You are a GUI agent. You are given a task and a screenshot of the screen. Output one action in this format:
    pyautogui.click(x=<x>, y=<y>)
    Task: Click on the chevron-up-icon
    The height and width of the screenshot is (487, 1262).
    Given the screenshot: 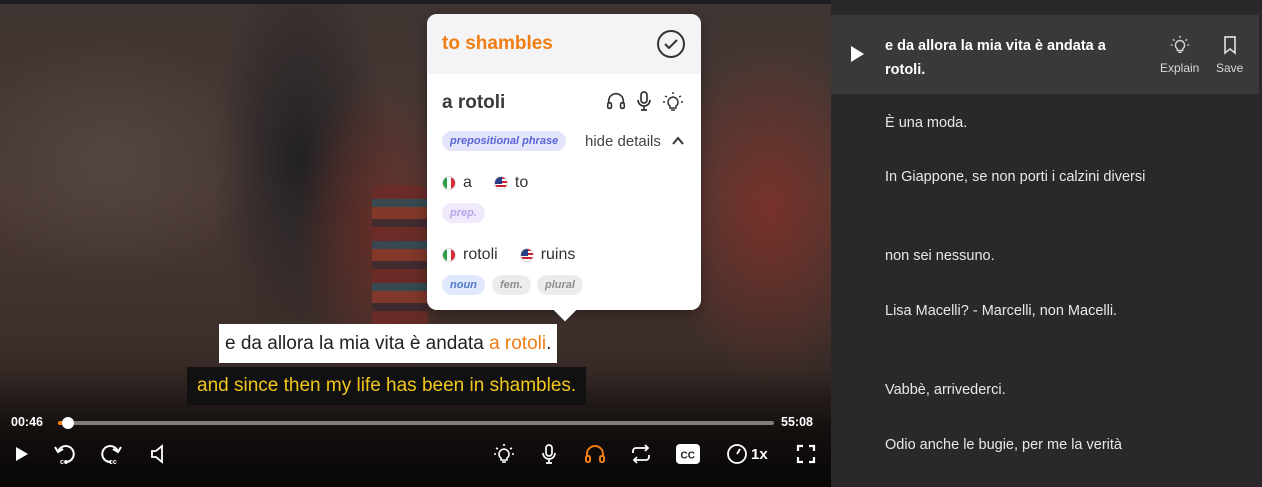 What is the action you would take?
    pyautogui.click(x=678, y=141)
    